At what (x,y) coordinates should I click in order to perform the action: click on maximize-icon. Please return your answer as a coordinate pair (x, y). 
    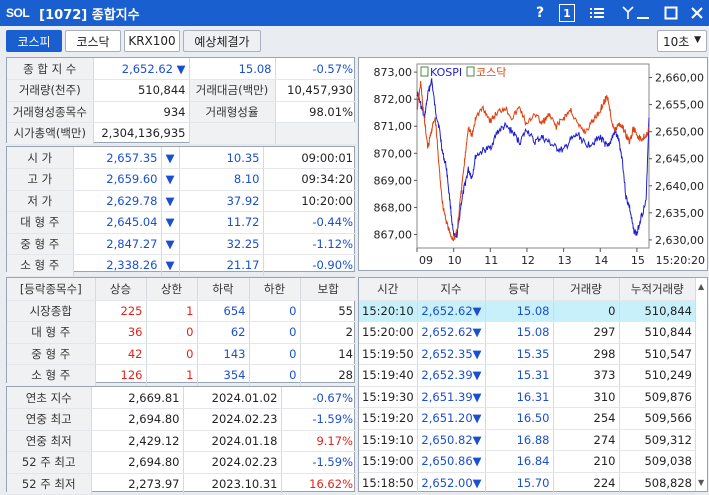
    Looking at the image, I should click on (671, 13).